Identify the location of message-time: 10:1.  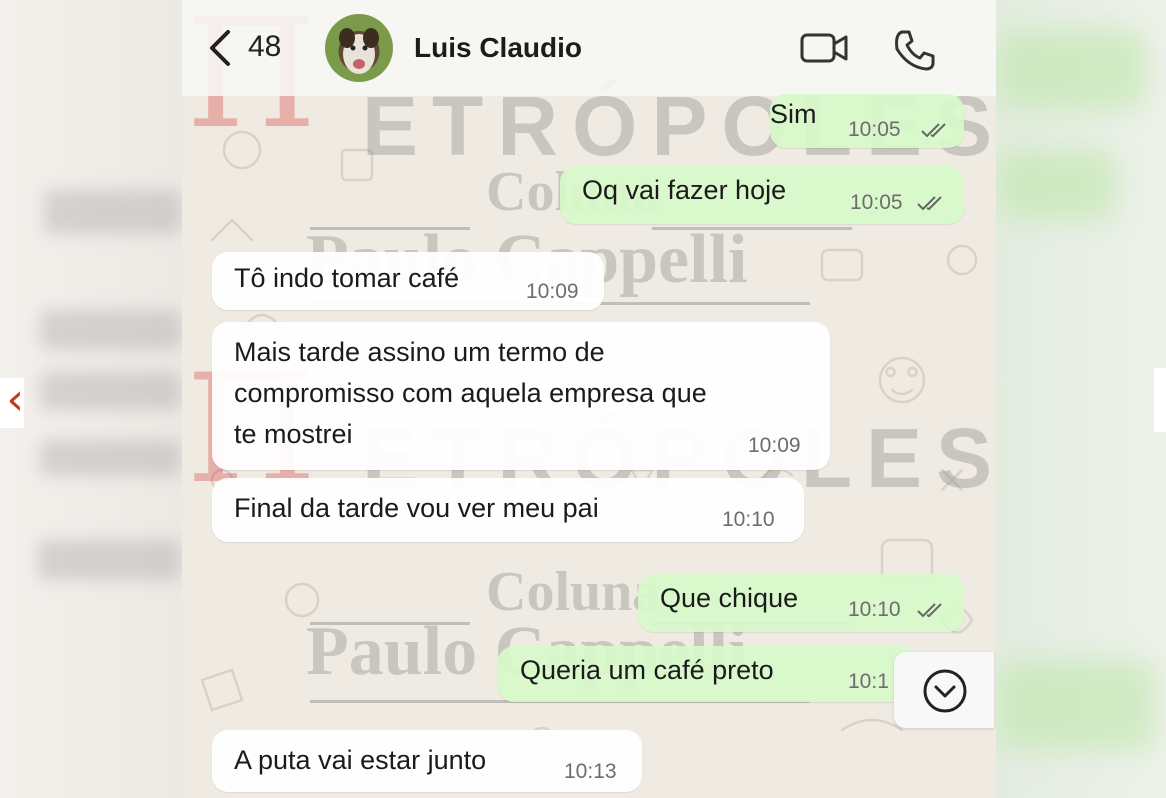
(868, 681).